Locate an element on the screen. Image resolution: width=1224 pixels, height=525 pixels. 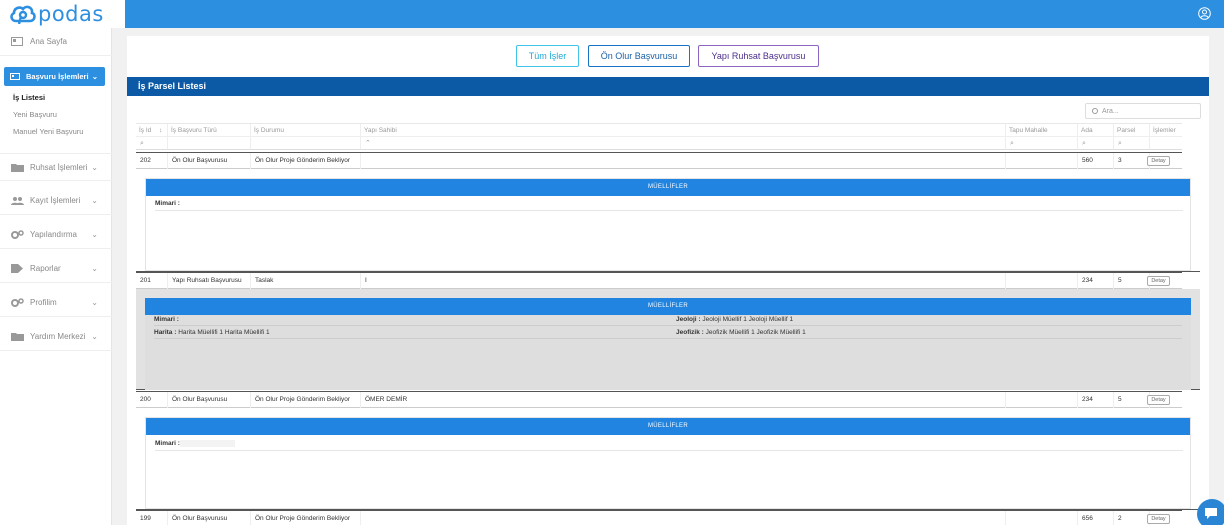
filter-status is located at coordinates (306, 143).